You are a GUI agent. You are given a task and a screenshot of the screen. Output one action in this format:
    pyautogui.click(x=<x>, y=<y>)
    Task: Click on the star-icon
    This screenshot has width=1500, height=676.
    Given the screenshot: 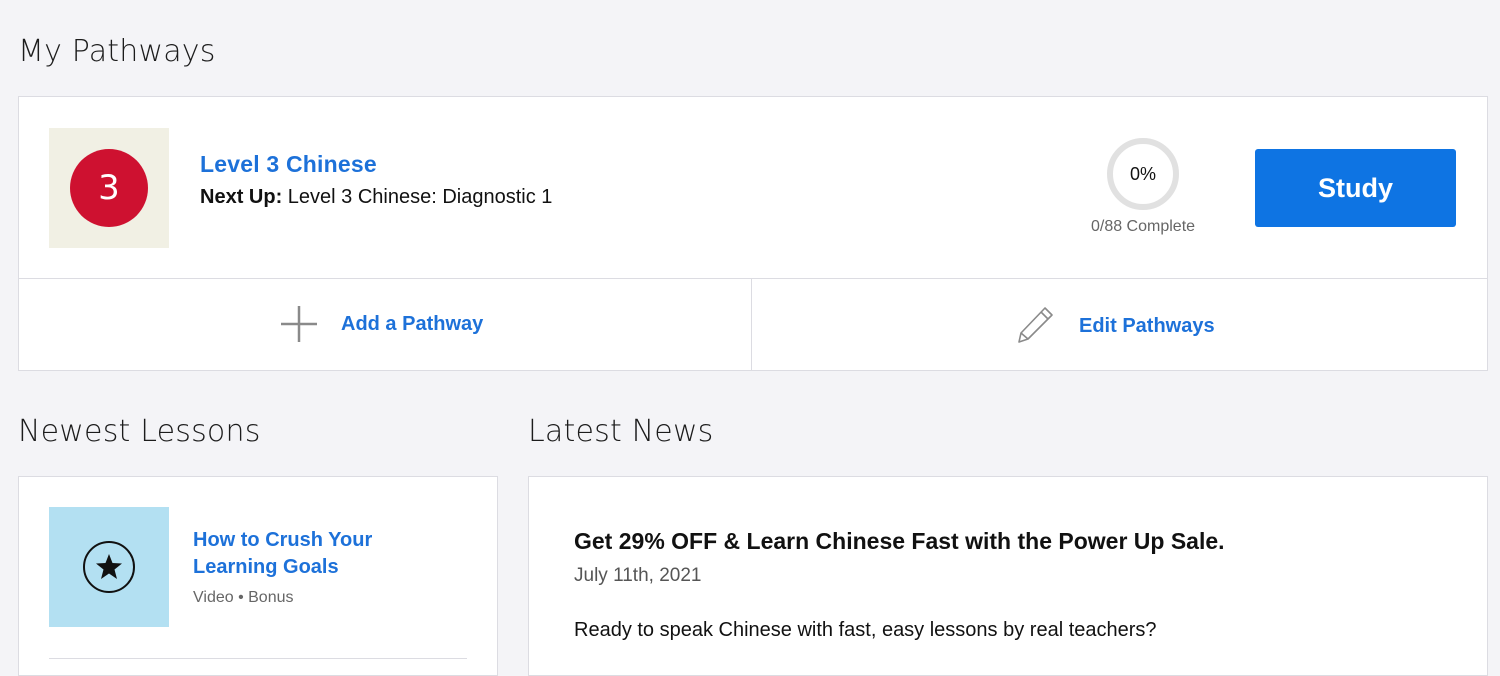 What is the action you would take?
    pyautogui.click(x=109, y=567)
    